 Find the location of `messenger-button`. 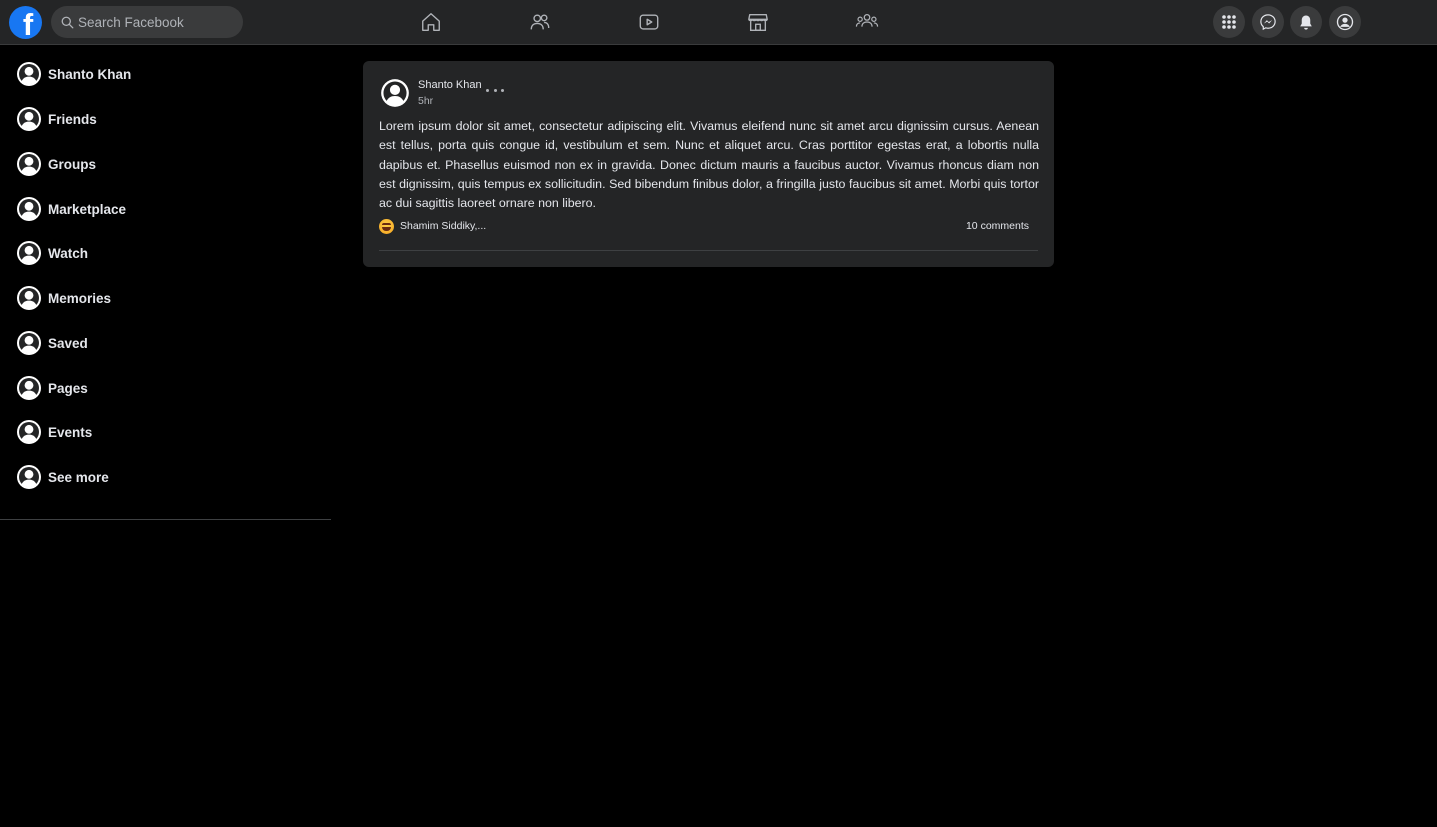

messenger-button is located at coordinates (1268, 22).